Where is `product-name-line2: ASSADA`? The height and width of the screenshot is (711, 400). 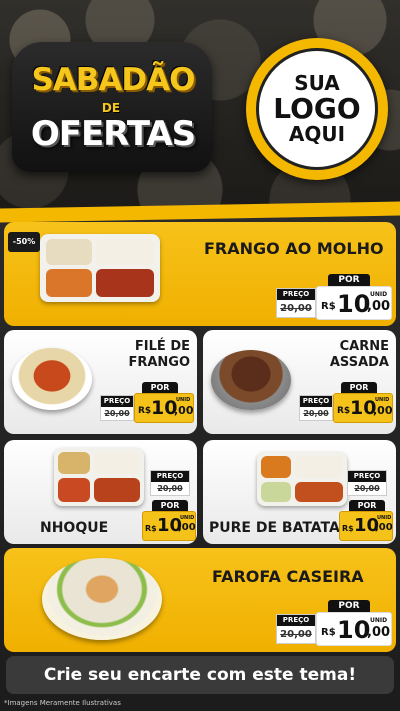 product-name-line2: ASSADA is located at coordinates (359, 362).